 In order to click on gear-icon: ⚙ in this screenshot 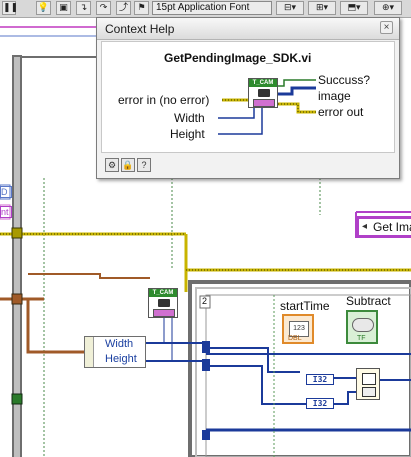, I will do `click(112, 165)`.